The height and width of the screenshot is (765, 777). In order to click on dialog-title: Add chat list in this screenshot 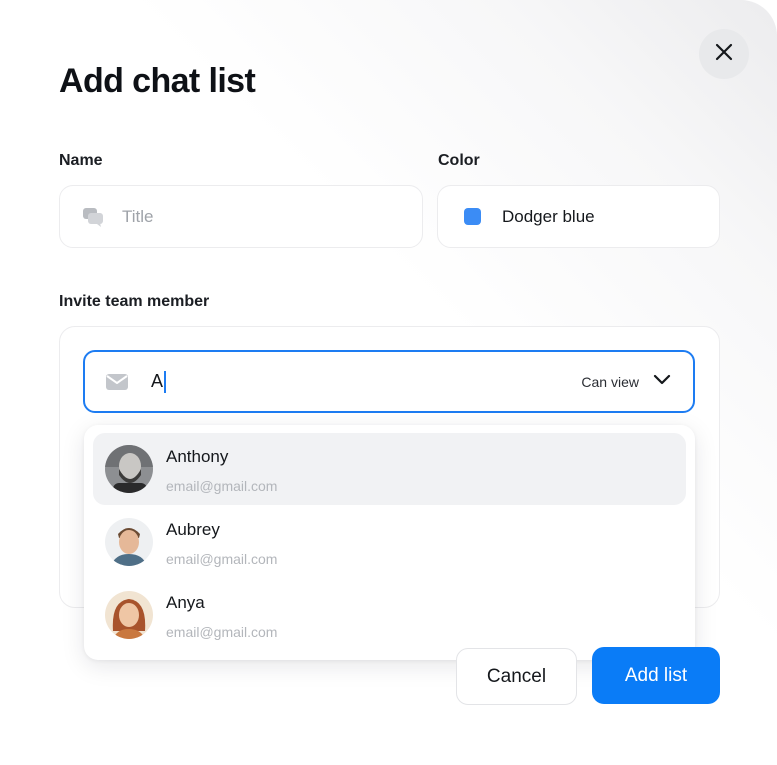, I will do `click(157, 81)`.